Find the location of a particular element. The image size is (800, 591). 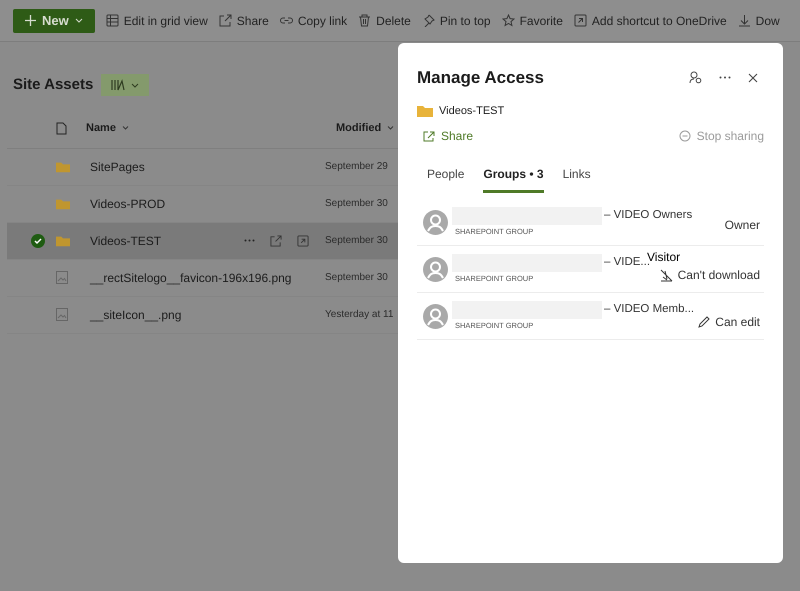

tab: Groups • 3 is located at coordinates (513, 179).